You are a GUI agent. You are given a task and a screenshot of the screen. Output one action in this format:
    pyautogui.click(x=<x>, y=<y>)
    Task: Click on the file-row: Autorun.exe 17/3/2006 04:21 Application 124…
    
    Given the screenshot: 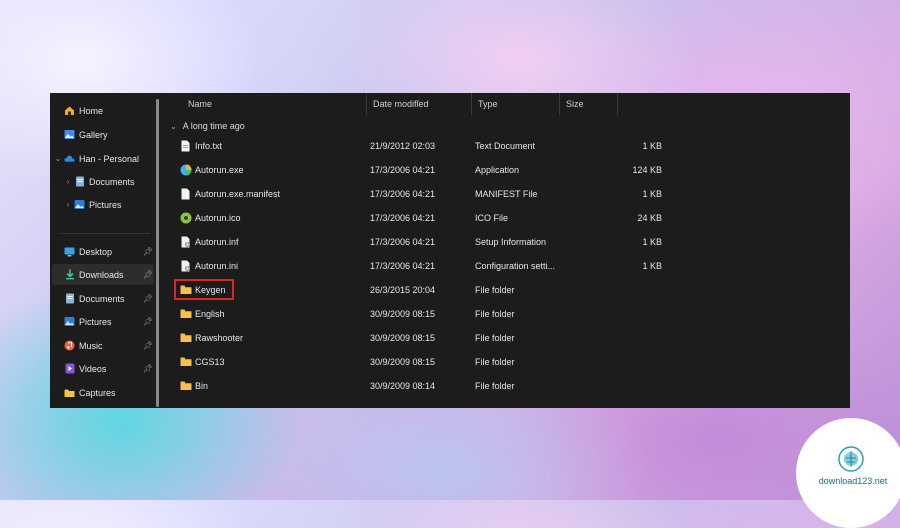 What is the action you would take?
    pyautogui.click(x=507, y=170)
    